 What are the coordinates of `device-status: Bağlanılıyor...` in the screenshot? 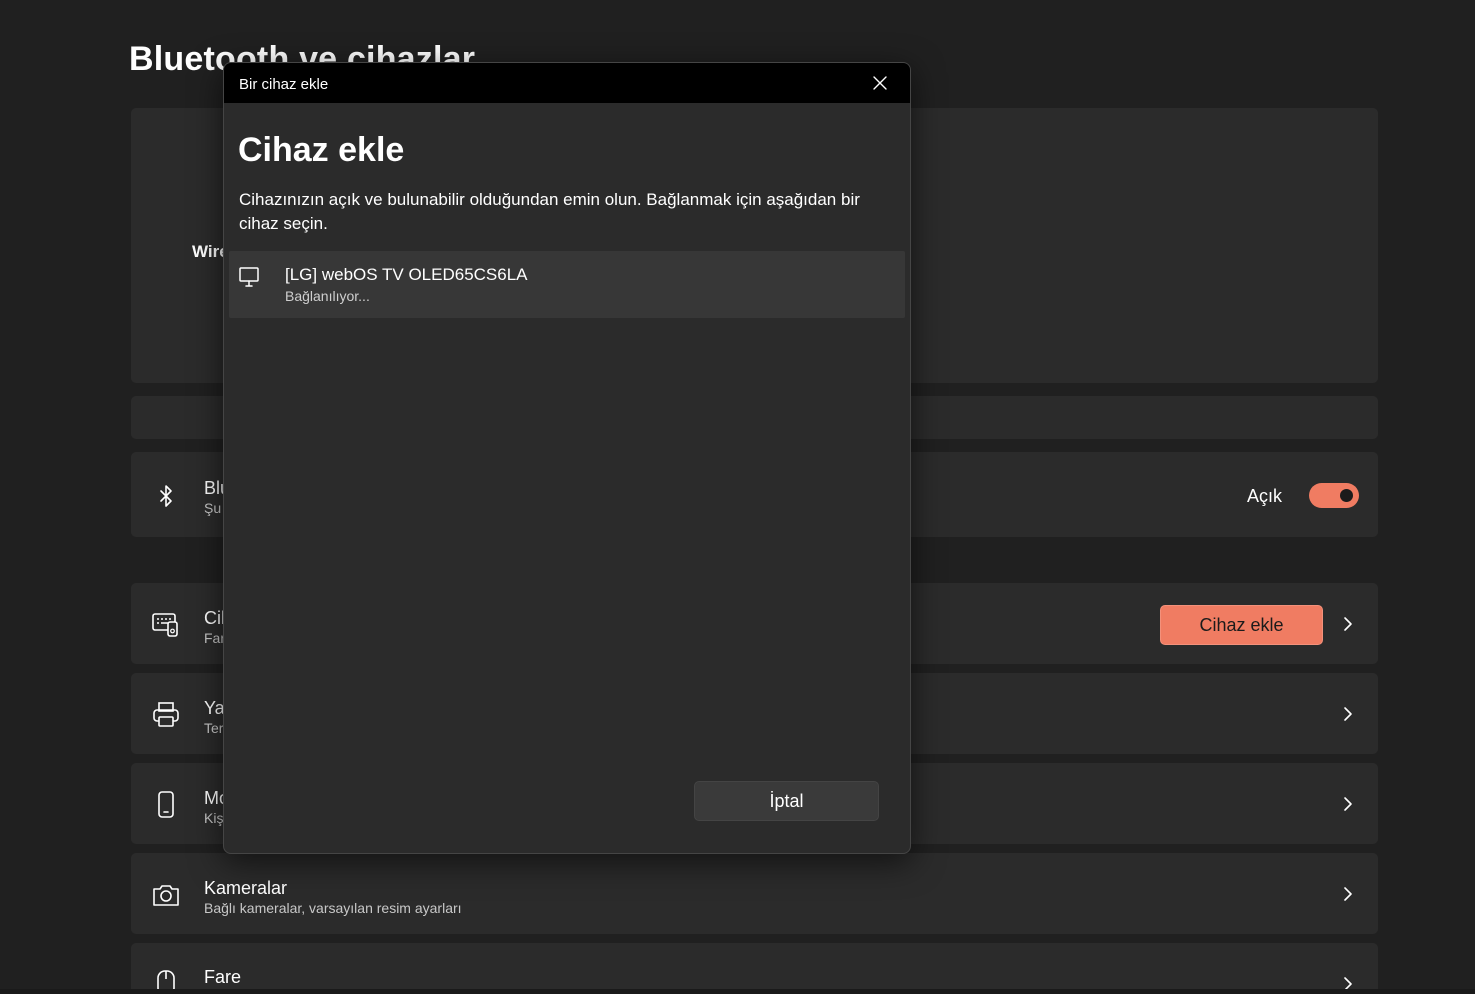 It's located at (327, 296).